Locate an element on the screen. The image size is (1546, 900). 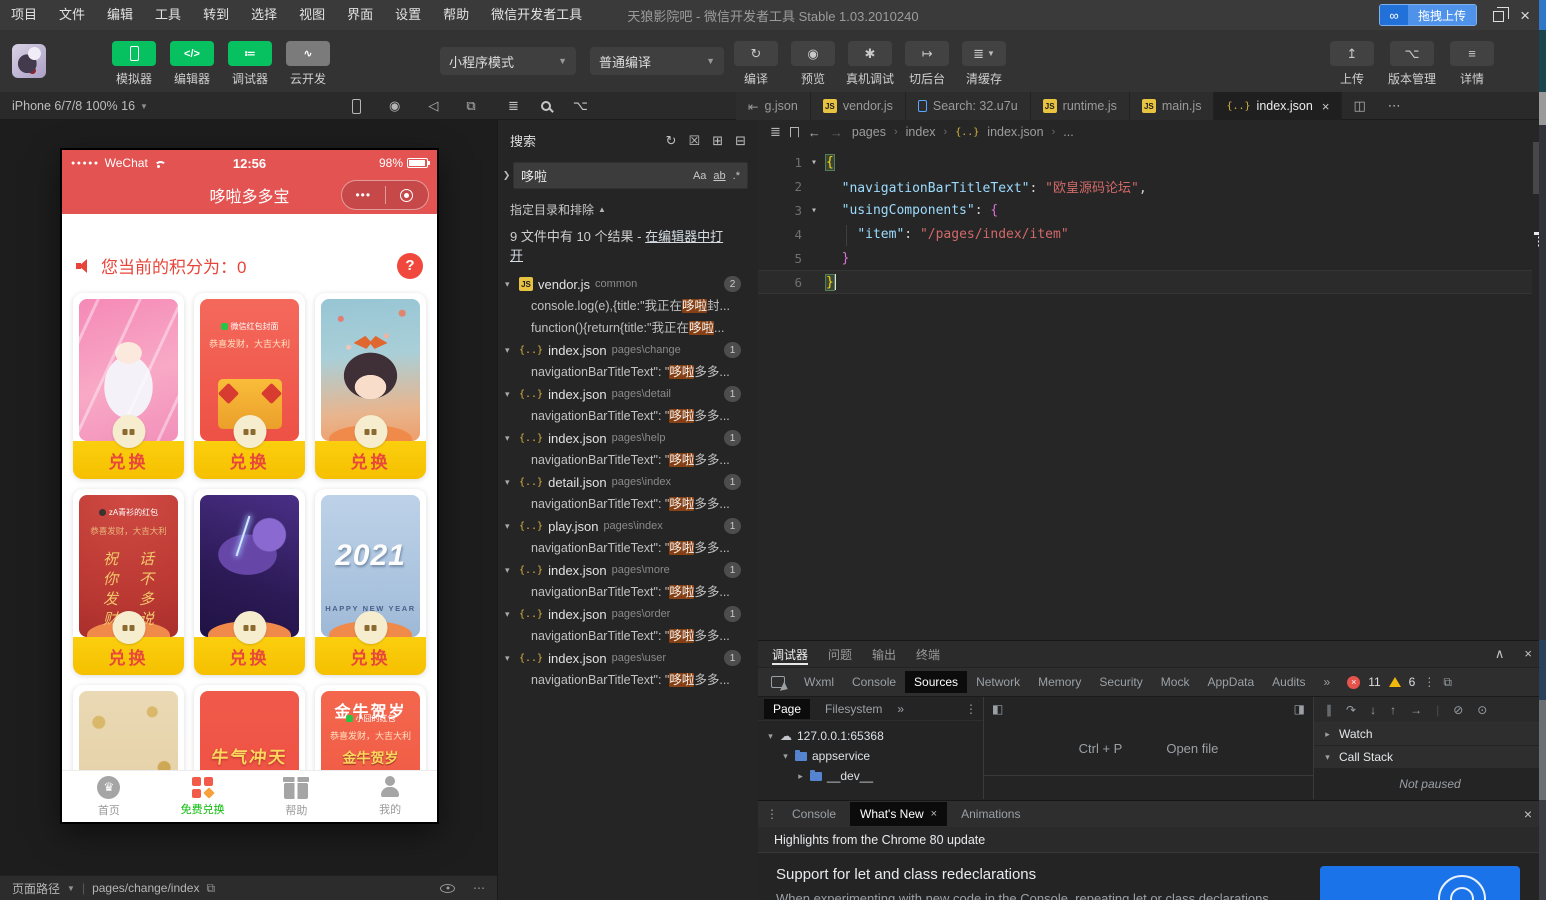
device-selector: iPhone 6/7/8 100% 16 ▼ is located at coordinates (80, 106).